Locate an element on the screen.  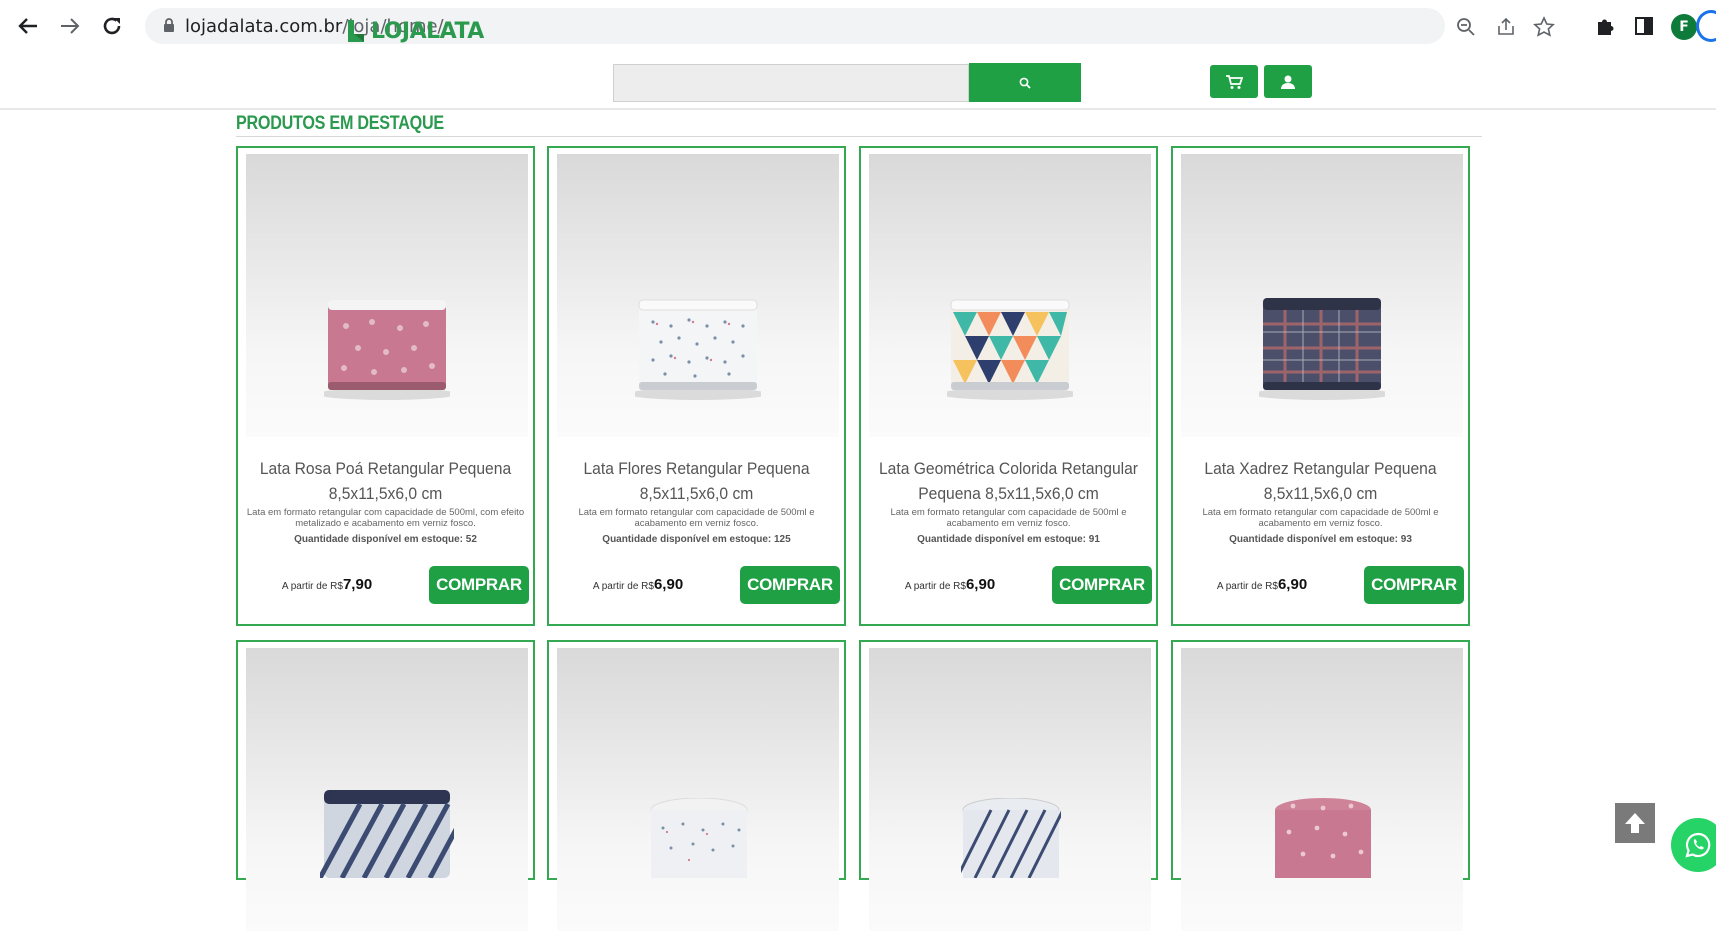
search-icon is located at coordinates (1025, 83).